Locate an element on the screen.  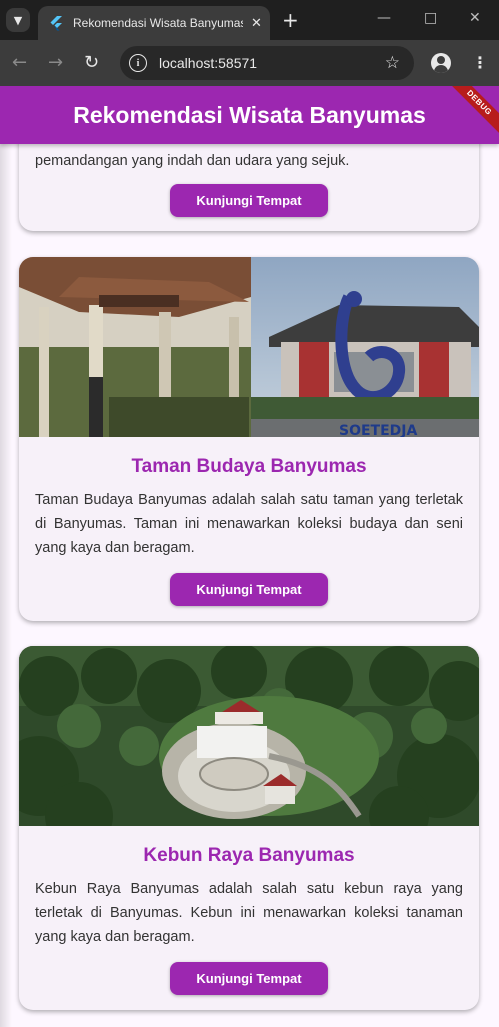
page-title: Rekomendasi Wisata Banyumas is located at coordinates (249, 114).